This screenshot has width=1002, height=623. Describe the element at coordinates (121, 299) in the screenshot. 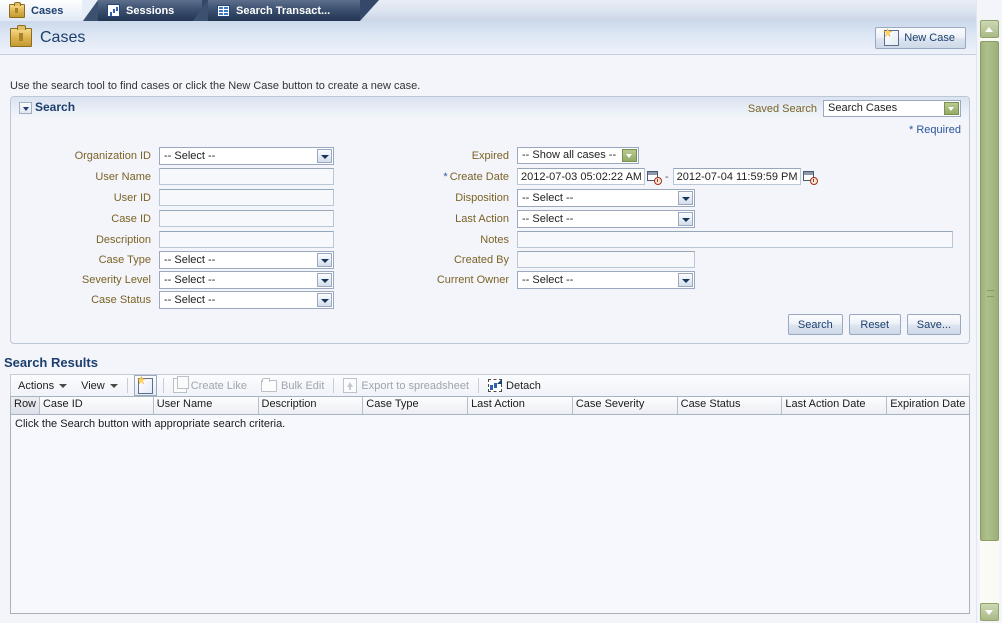

I see `label-case-status: Case Status` at that location.